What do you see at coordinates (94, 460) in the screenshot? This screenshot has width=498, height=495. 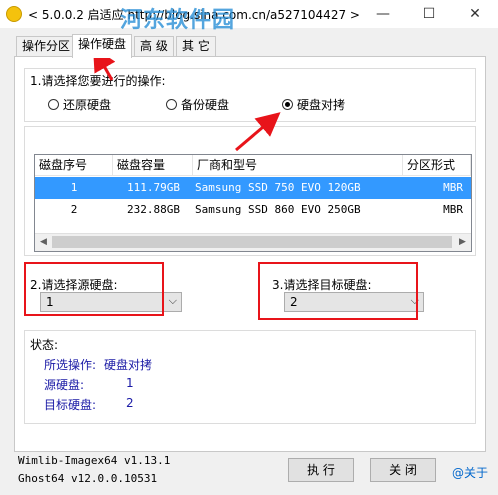 I see `wimlib-version: Wimlib-Imagex64 v1.13.1` at bounding box center [94, 460].